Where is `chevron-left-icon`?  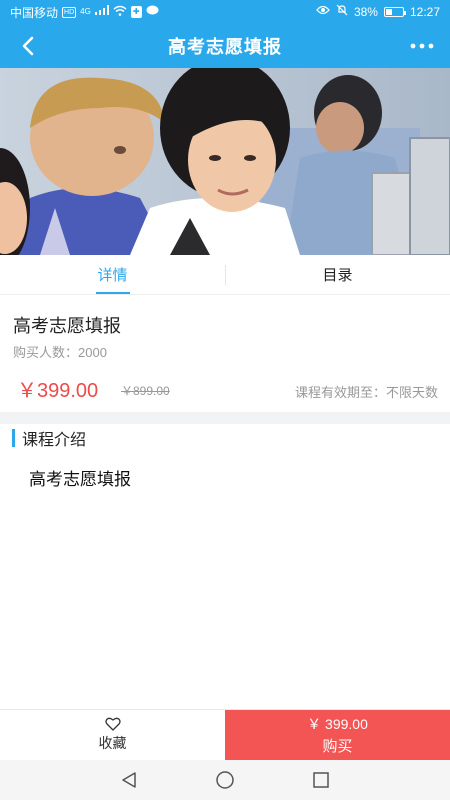
chevron-left-icon is located at coordinates (28, 46).